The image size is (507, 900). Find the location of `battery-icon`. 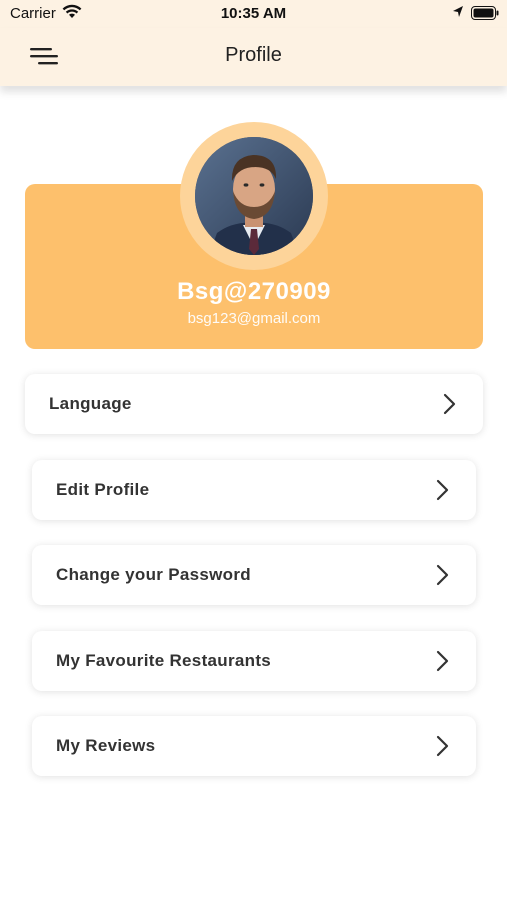

battery-icon is located at coordinates (485, 15).